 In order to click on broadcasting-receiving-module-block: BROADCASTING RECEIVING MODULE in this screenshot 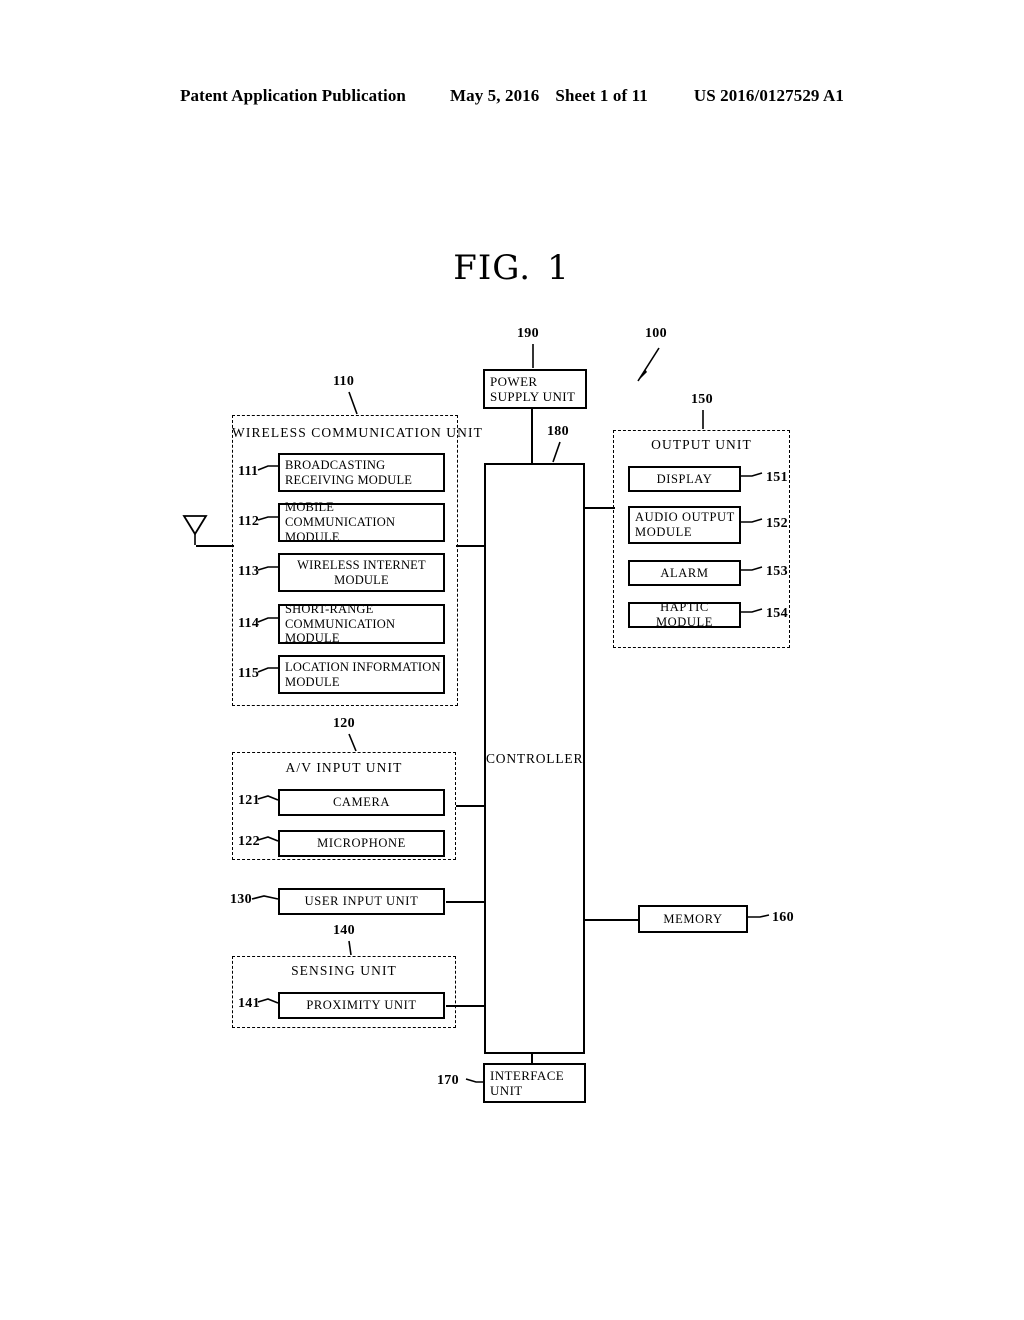, I will do `click(361, 472)`.